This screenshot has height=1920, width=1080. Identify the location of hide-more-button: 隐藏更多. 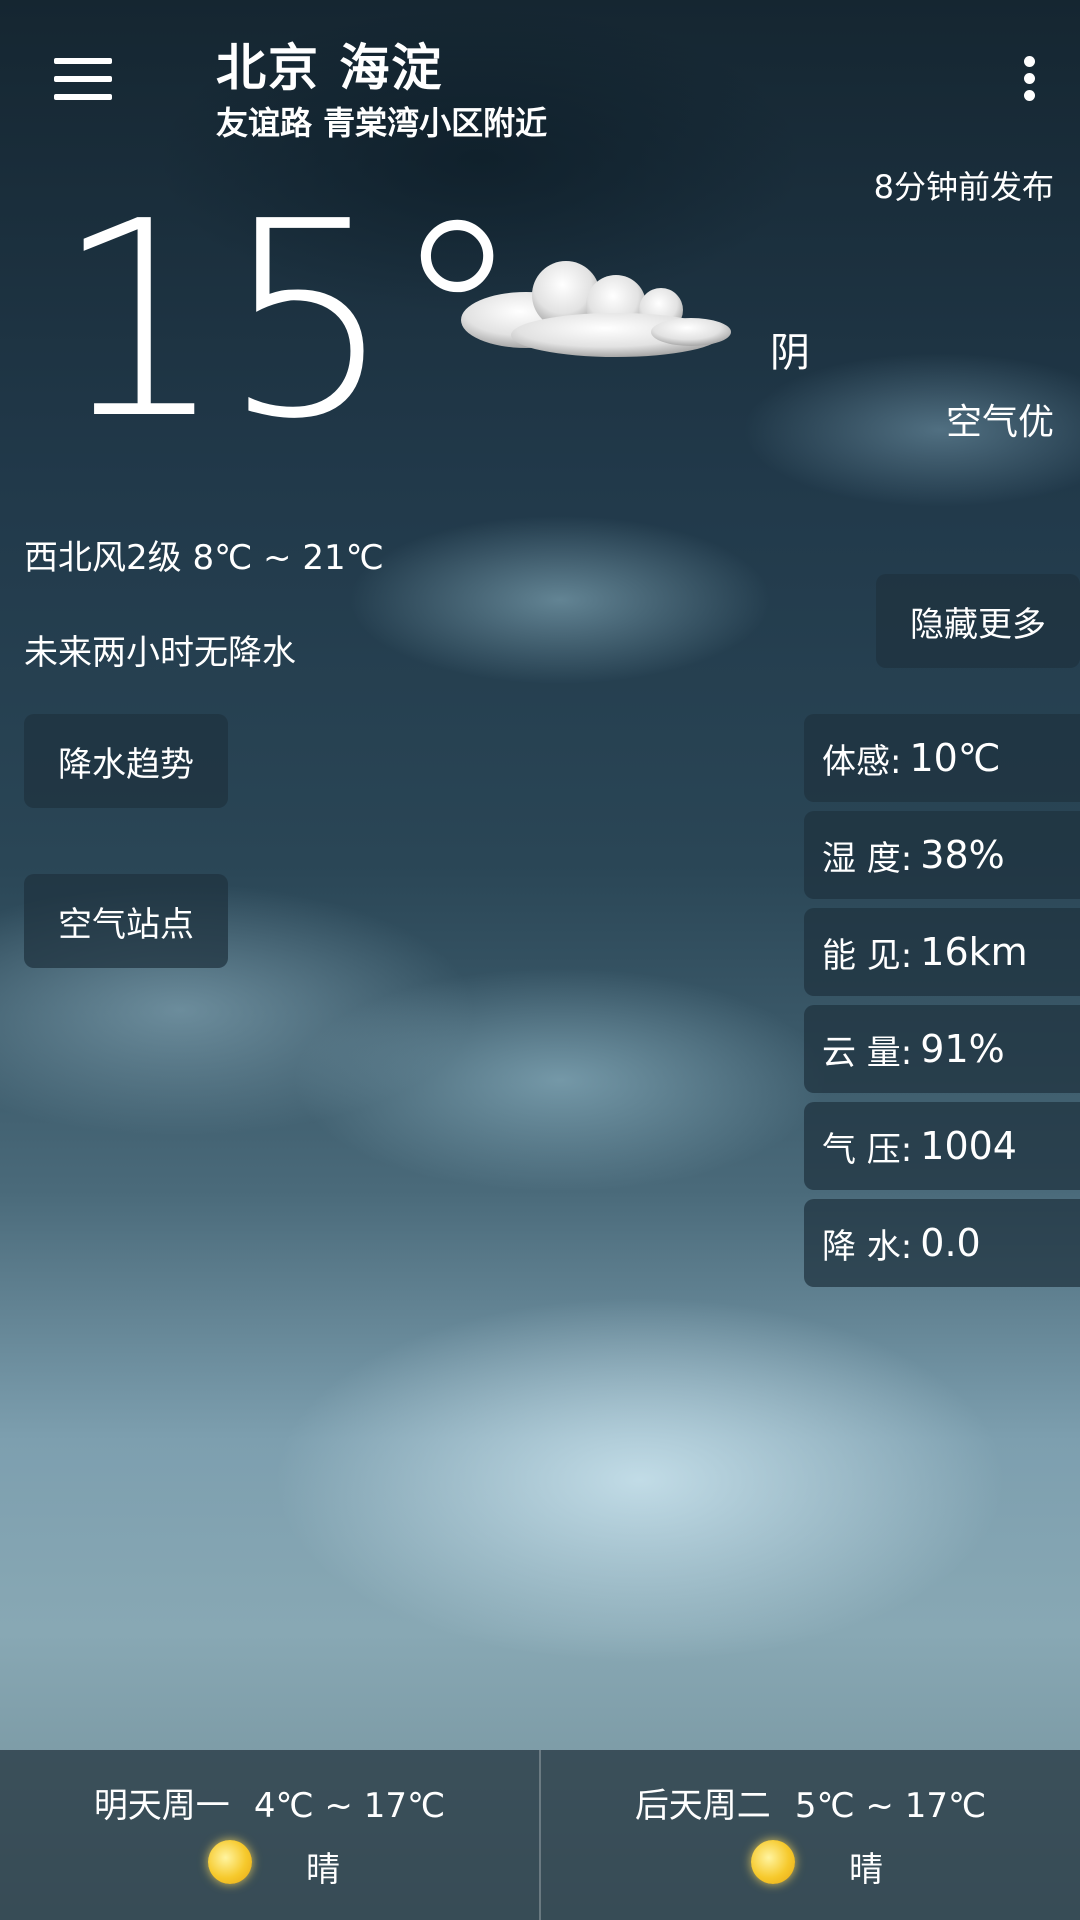
(978, 621).